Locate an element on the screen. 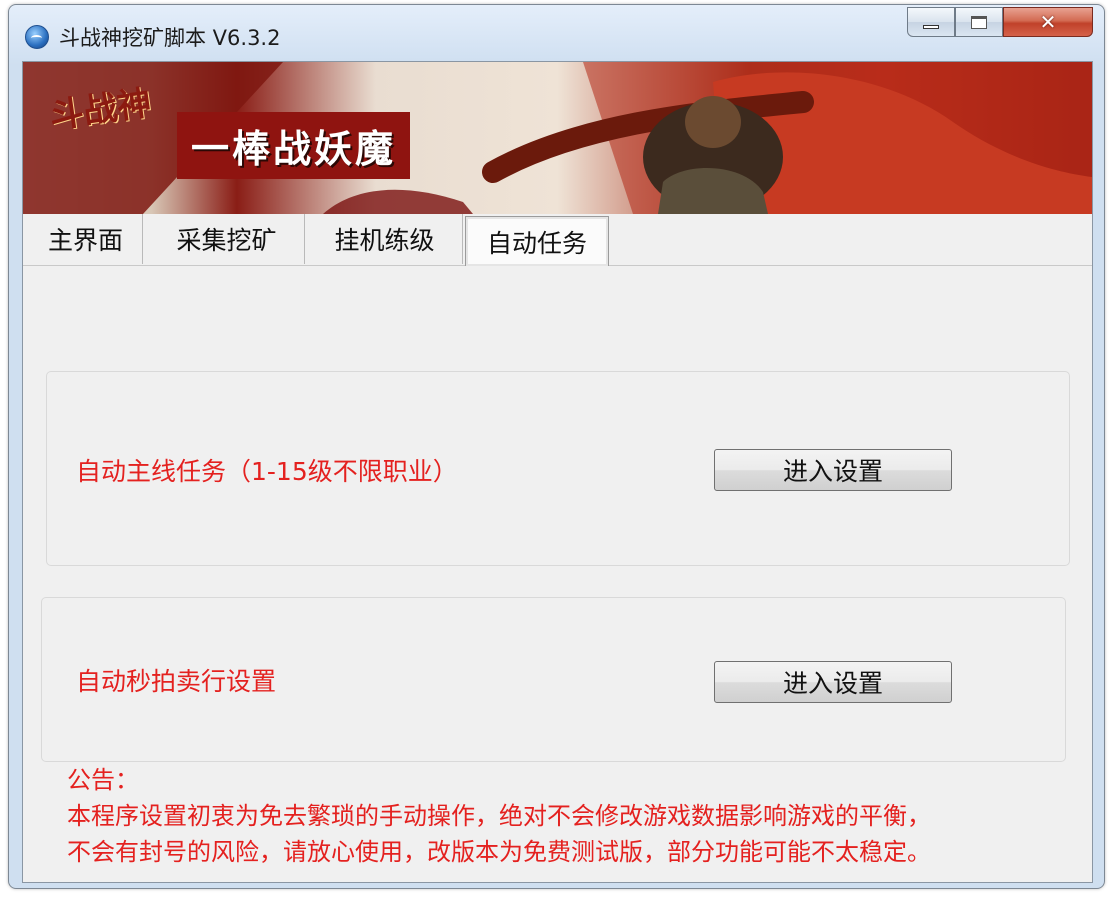  maximize-button is located at coordinates (979, 22).